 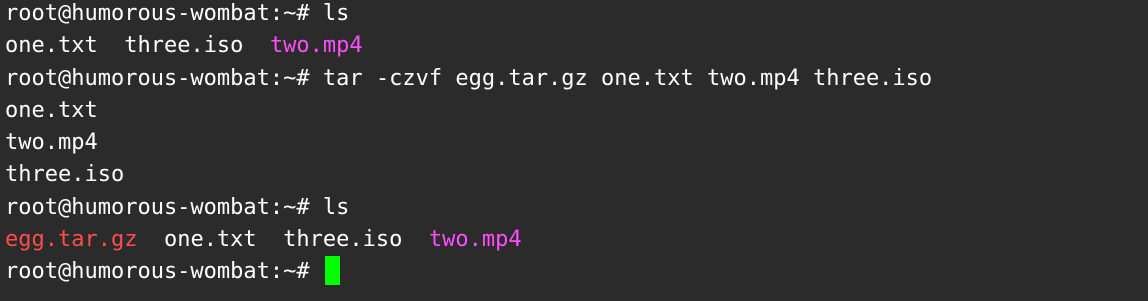 I want to click on terminal-line: one.txt, so click(x=574, y=111).